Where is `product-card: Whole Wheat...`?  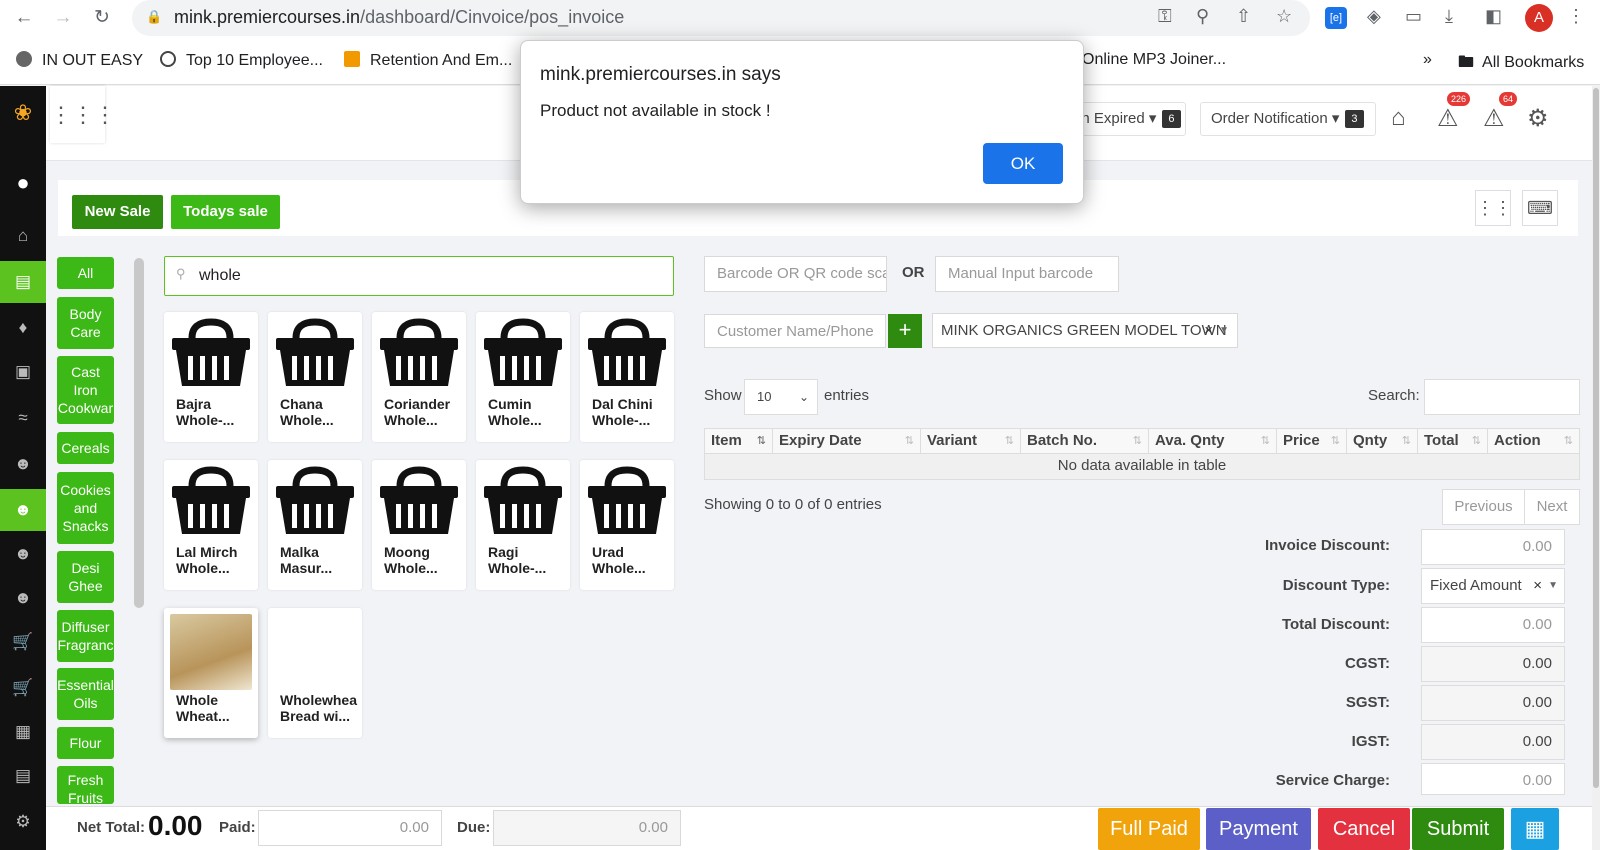 product-card: Whole Wheat... is located at coordinates (211, 673).